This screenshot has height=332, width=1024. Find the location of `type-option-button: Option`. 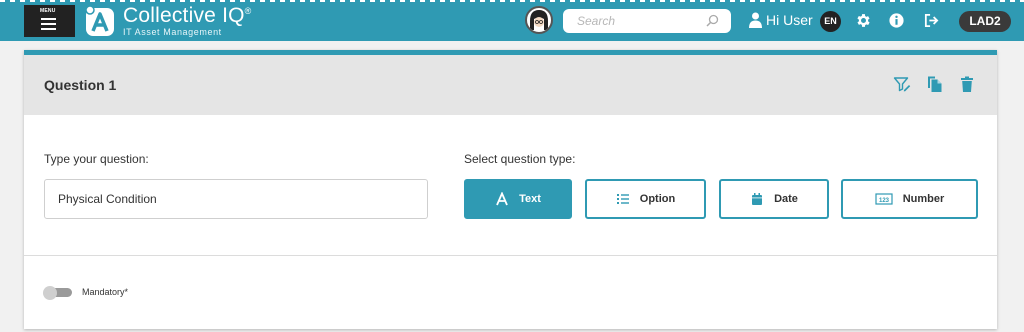

type-option-button: Option is located at coordinates (645, 199).